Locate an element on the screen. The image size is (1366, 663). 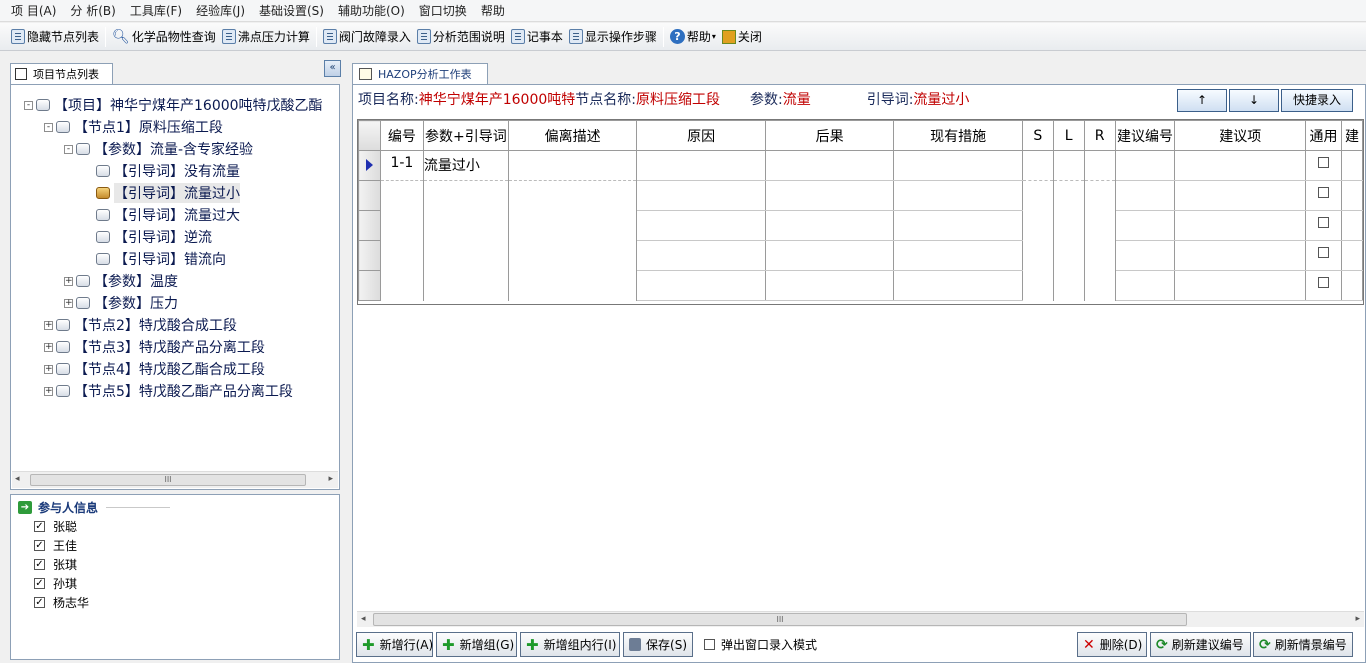
table-row: 1-1 流量过小 is located at coordinates (860, 165).